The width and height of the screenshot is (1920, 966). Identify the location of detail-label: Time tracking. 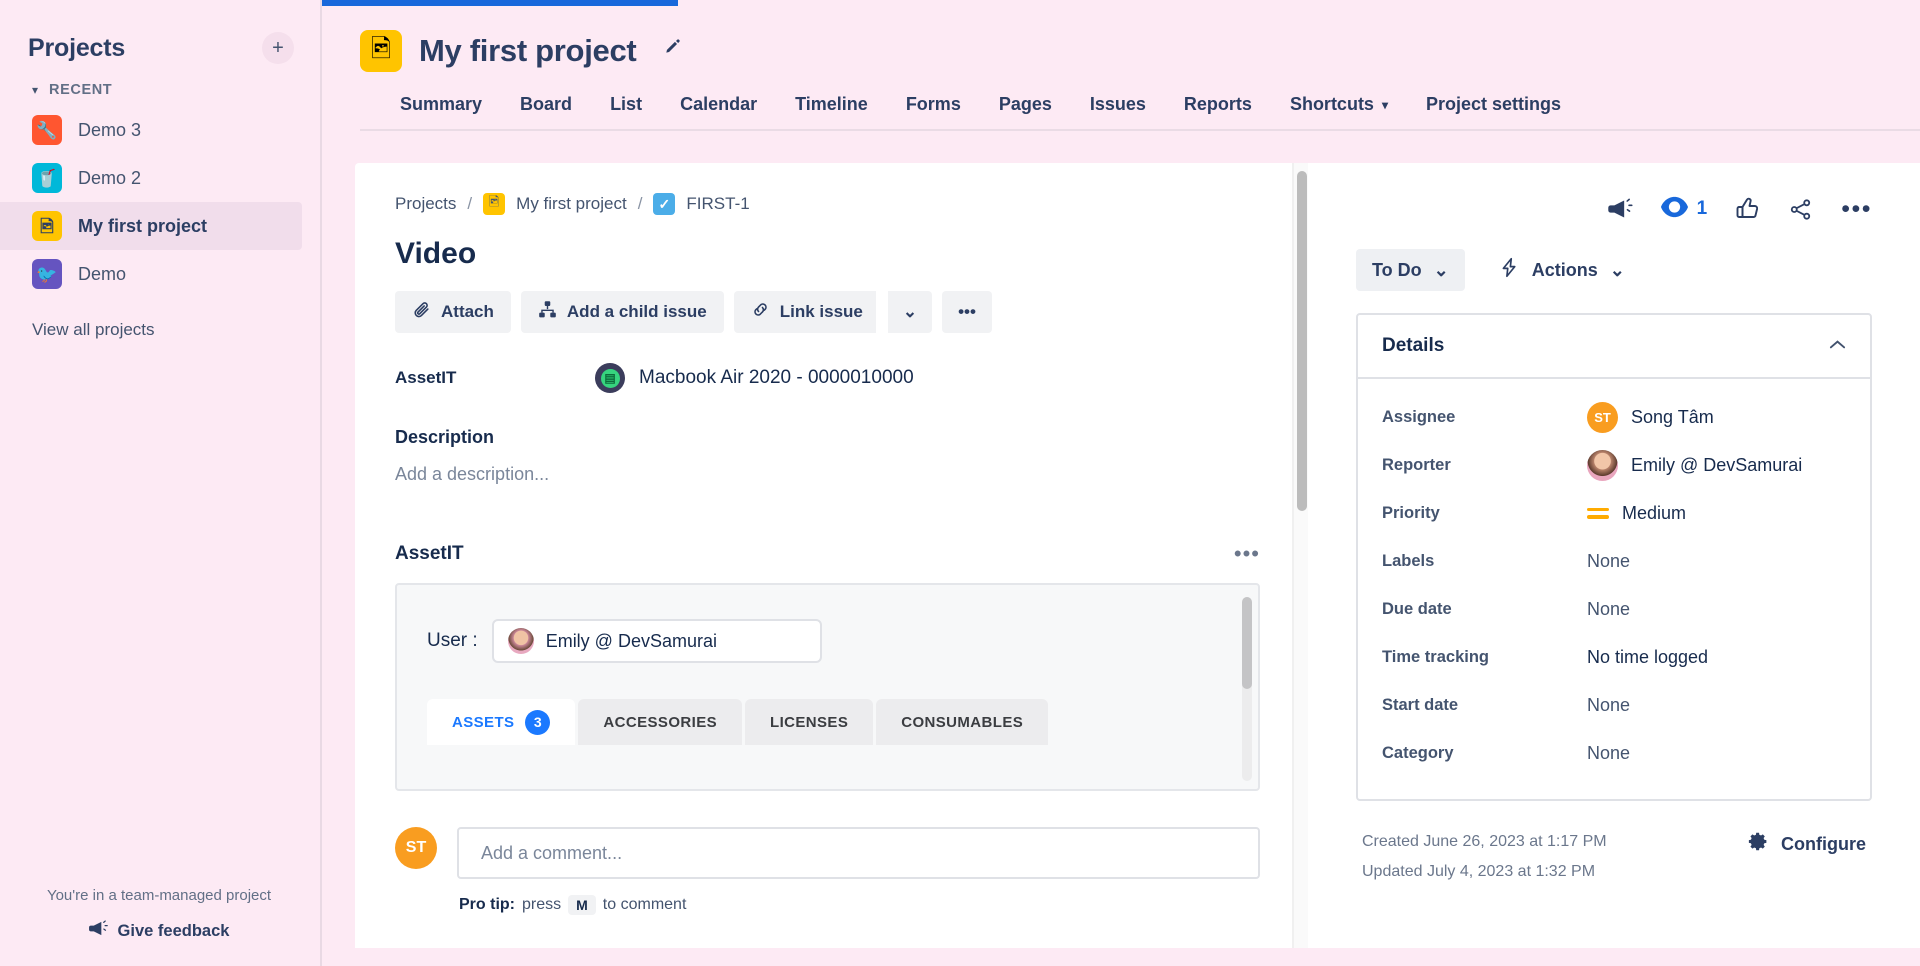
(1435, 656).